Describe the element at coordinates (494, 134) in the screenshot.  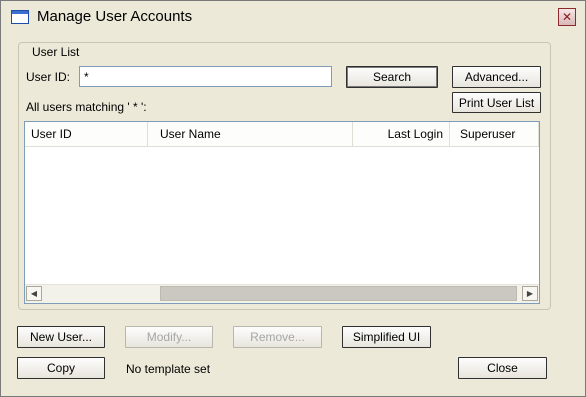
I see `column-header-superuser: Superuser` at that location.